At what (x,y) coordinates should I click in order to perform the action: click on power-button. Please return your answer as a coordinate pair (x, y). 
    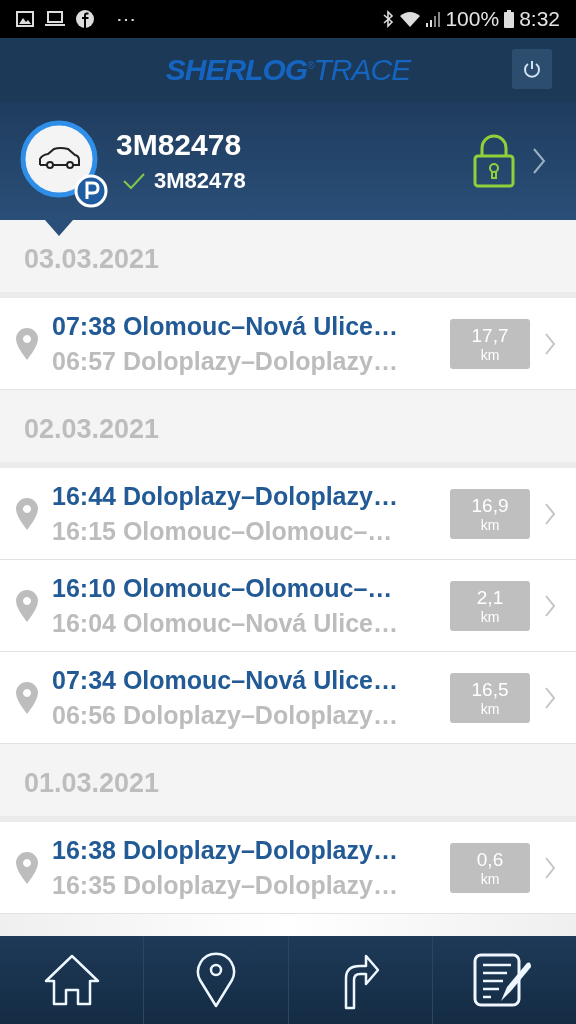
    Looking at the image, I should click on (532, 69).